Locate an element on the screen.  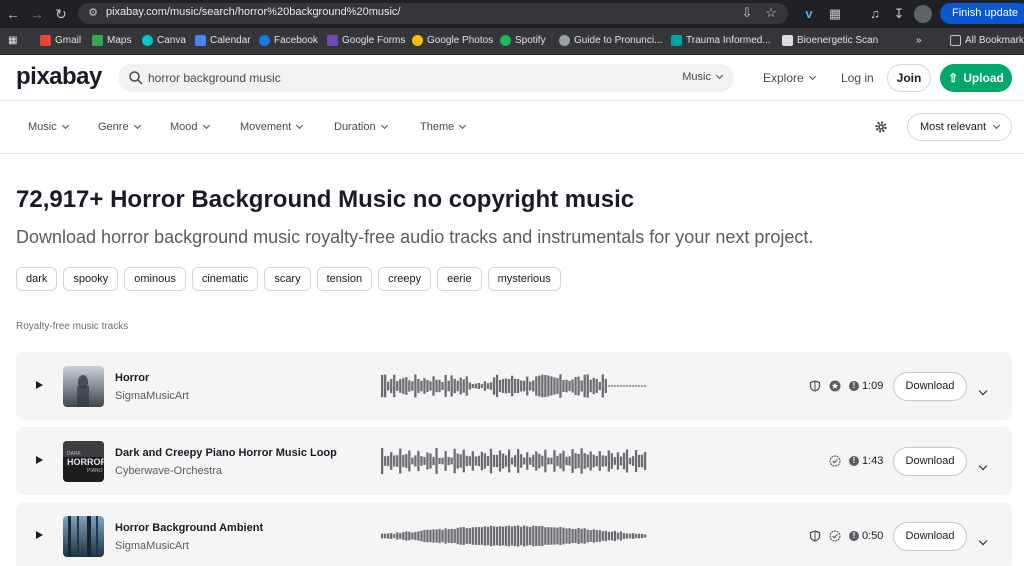
search-icon is located at coordinates (136, 78).